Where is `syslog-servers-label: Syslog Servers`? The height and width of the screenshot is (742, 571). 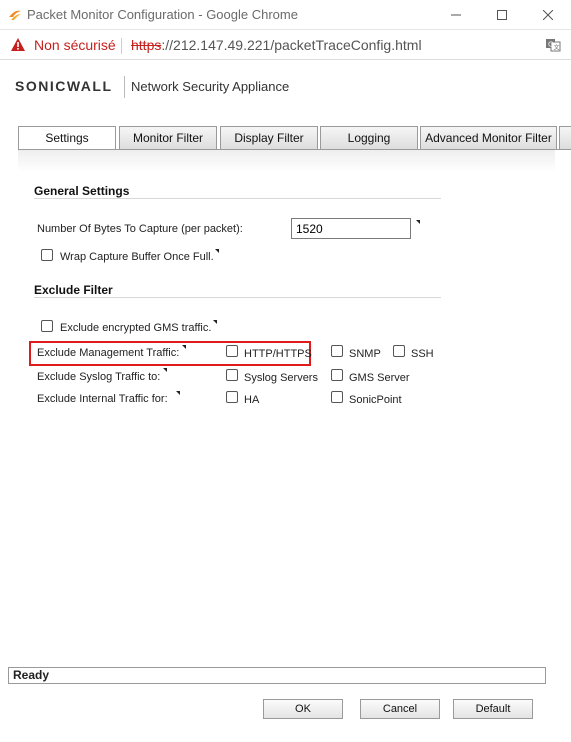
syslog-servers-label: Syslog Servers is located at coordinates (281, 378).